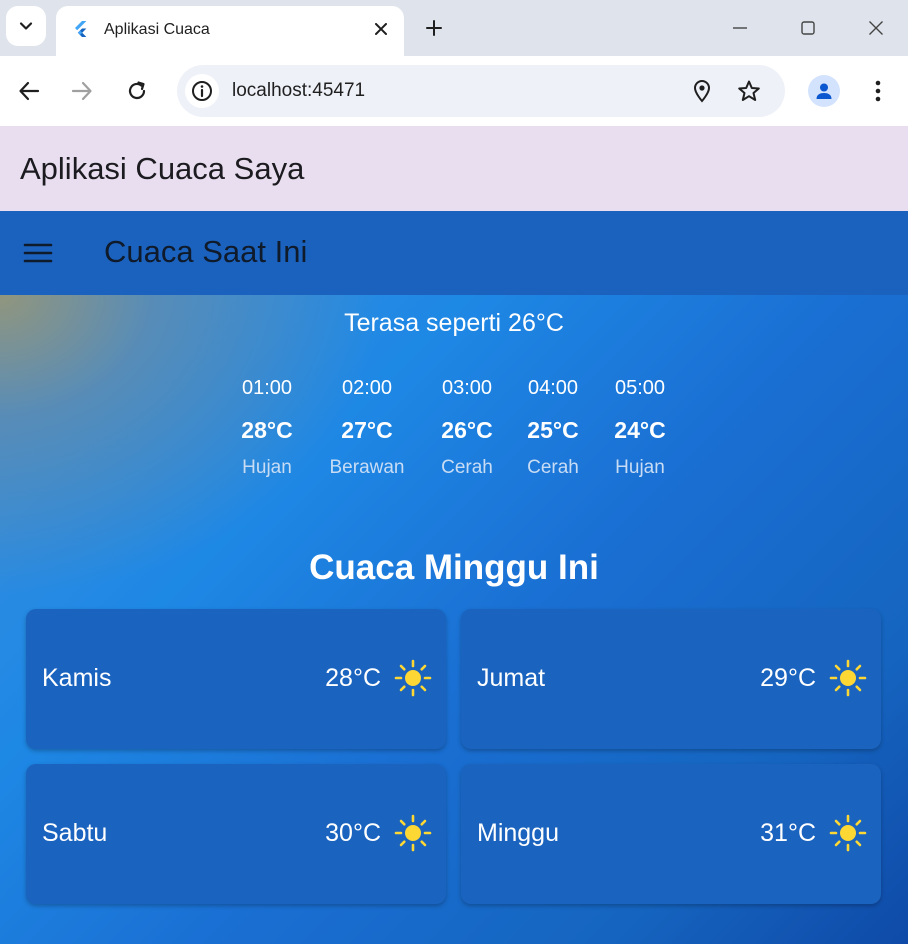 This screenshot has width=908, height=944. Describe the element at coordinates (788, 678) in the screenshot. I see `day-temp: 29°C` at that location.